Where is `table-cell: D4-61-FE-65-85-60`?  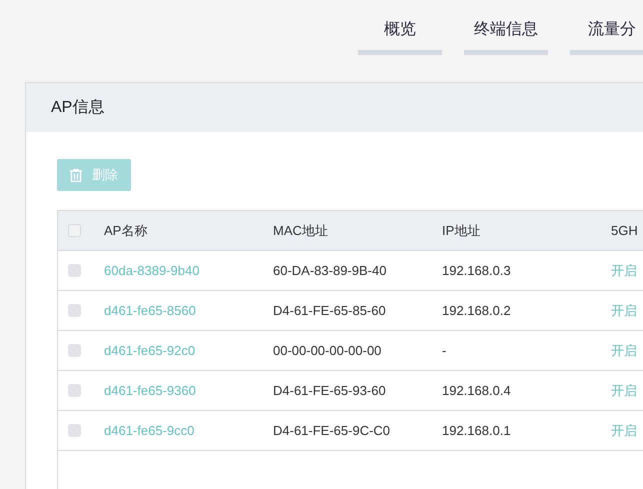 table-cell: D4-61-FE-65-85-60 is located at coordinates (329, 310).